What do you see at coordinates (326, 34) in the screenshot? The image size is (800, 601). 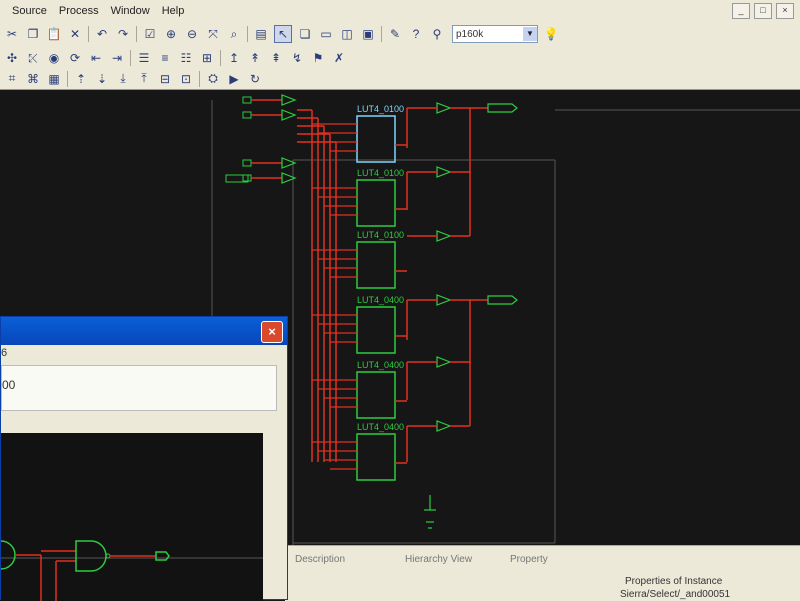 I see `tile-icon: ▭` at bounding box center [326, 34].